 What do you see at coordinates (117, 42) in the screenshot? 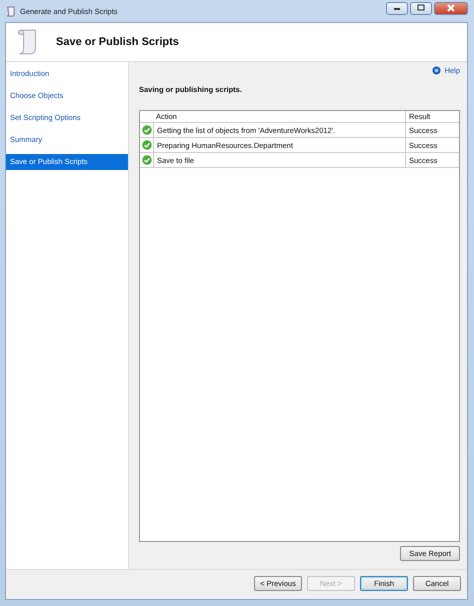
I see `page-title: Save or Publish Scripts` at bounding box center [117, 42].